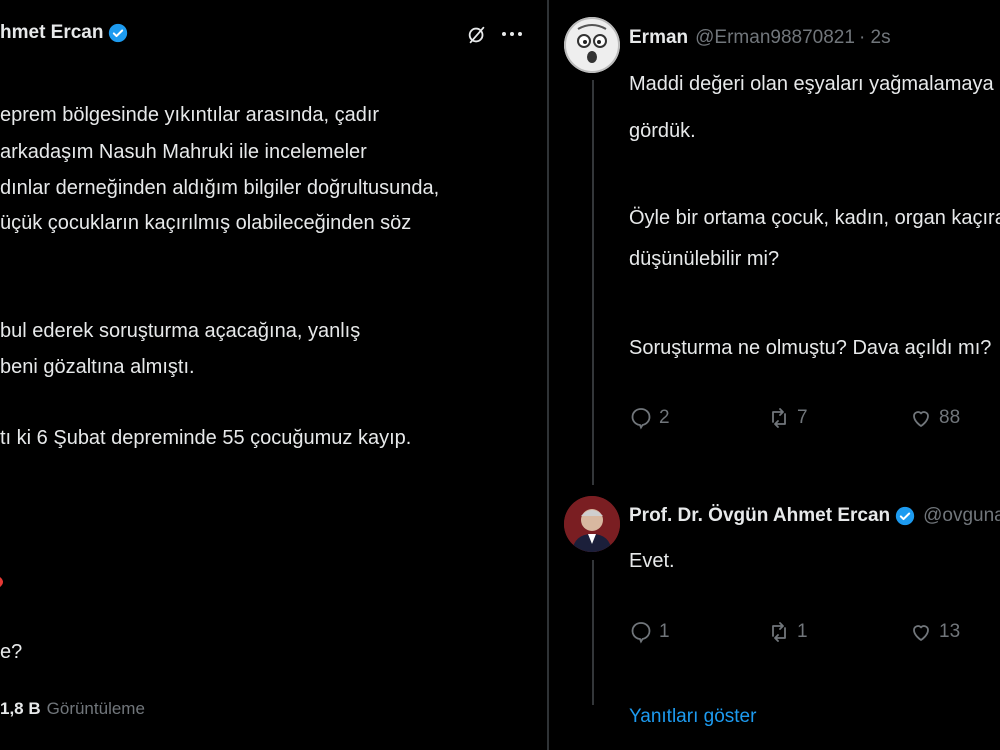 The width and height of the screenshot is (1000, 750). Describe the element at coordinates (950, 417) in the screenshot. I see `like-count: 88` at that location.